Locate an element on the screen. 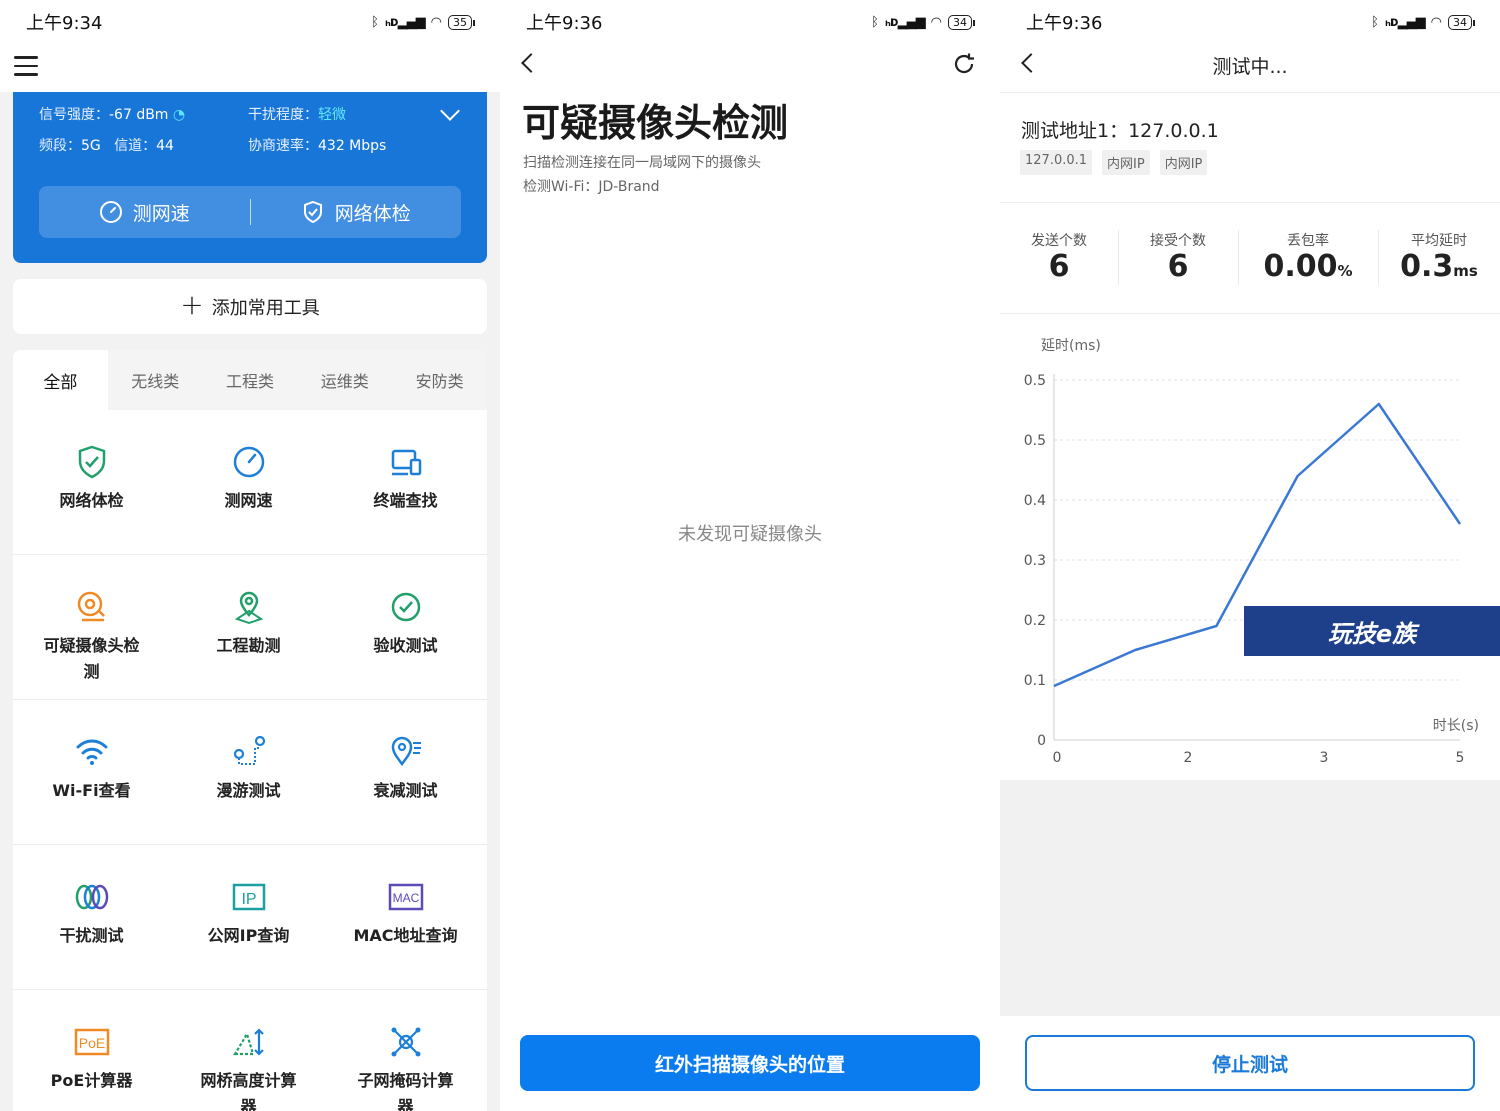 This screenshot has height=1111, width=1500. x-axis-label: 时长(s) is located at coordinates (1456, 726).